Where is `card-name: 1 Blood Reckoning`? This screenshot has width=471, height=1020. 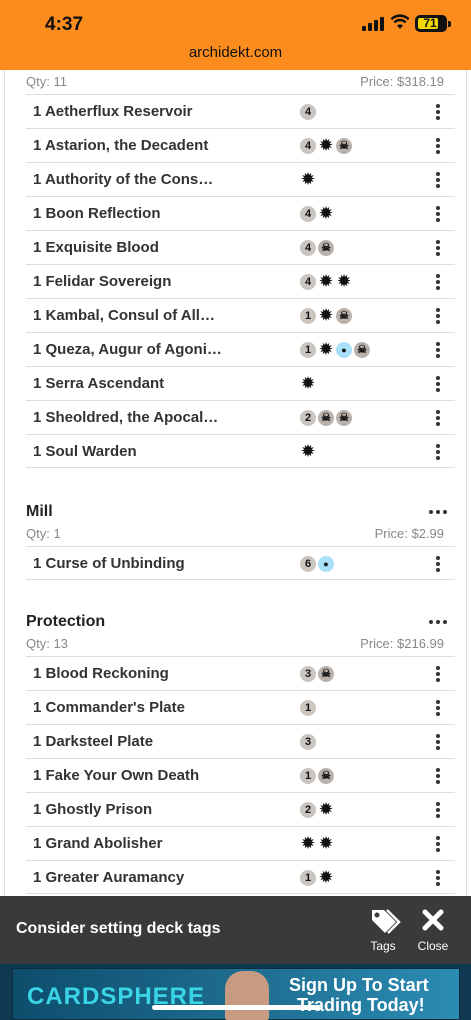 card-name: 1 Blood Reckoning is located at coordinates (101, 673).